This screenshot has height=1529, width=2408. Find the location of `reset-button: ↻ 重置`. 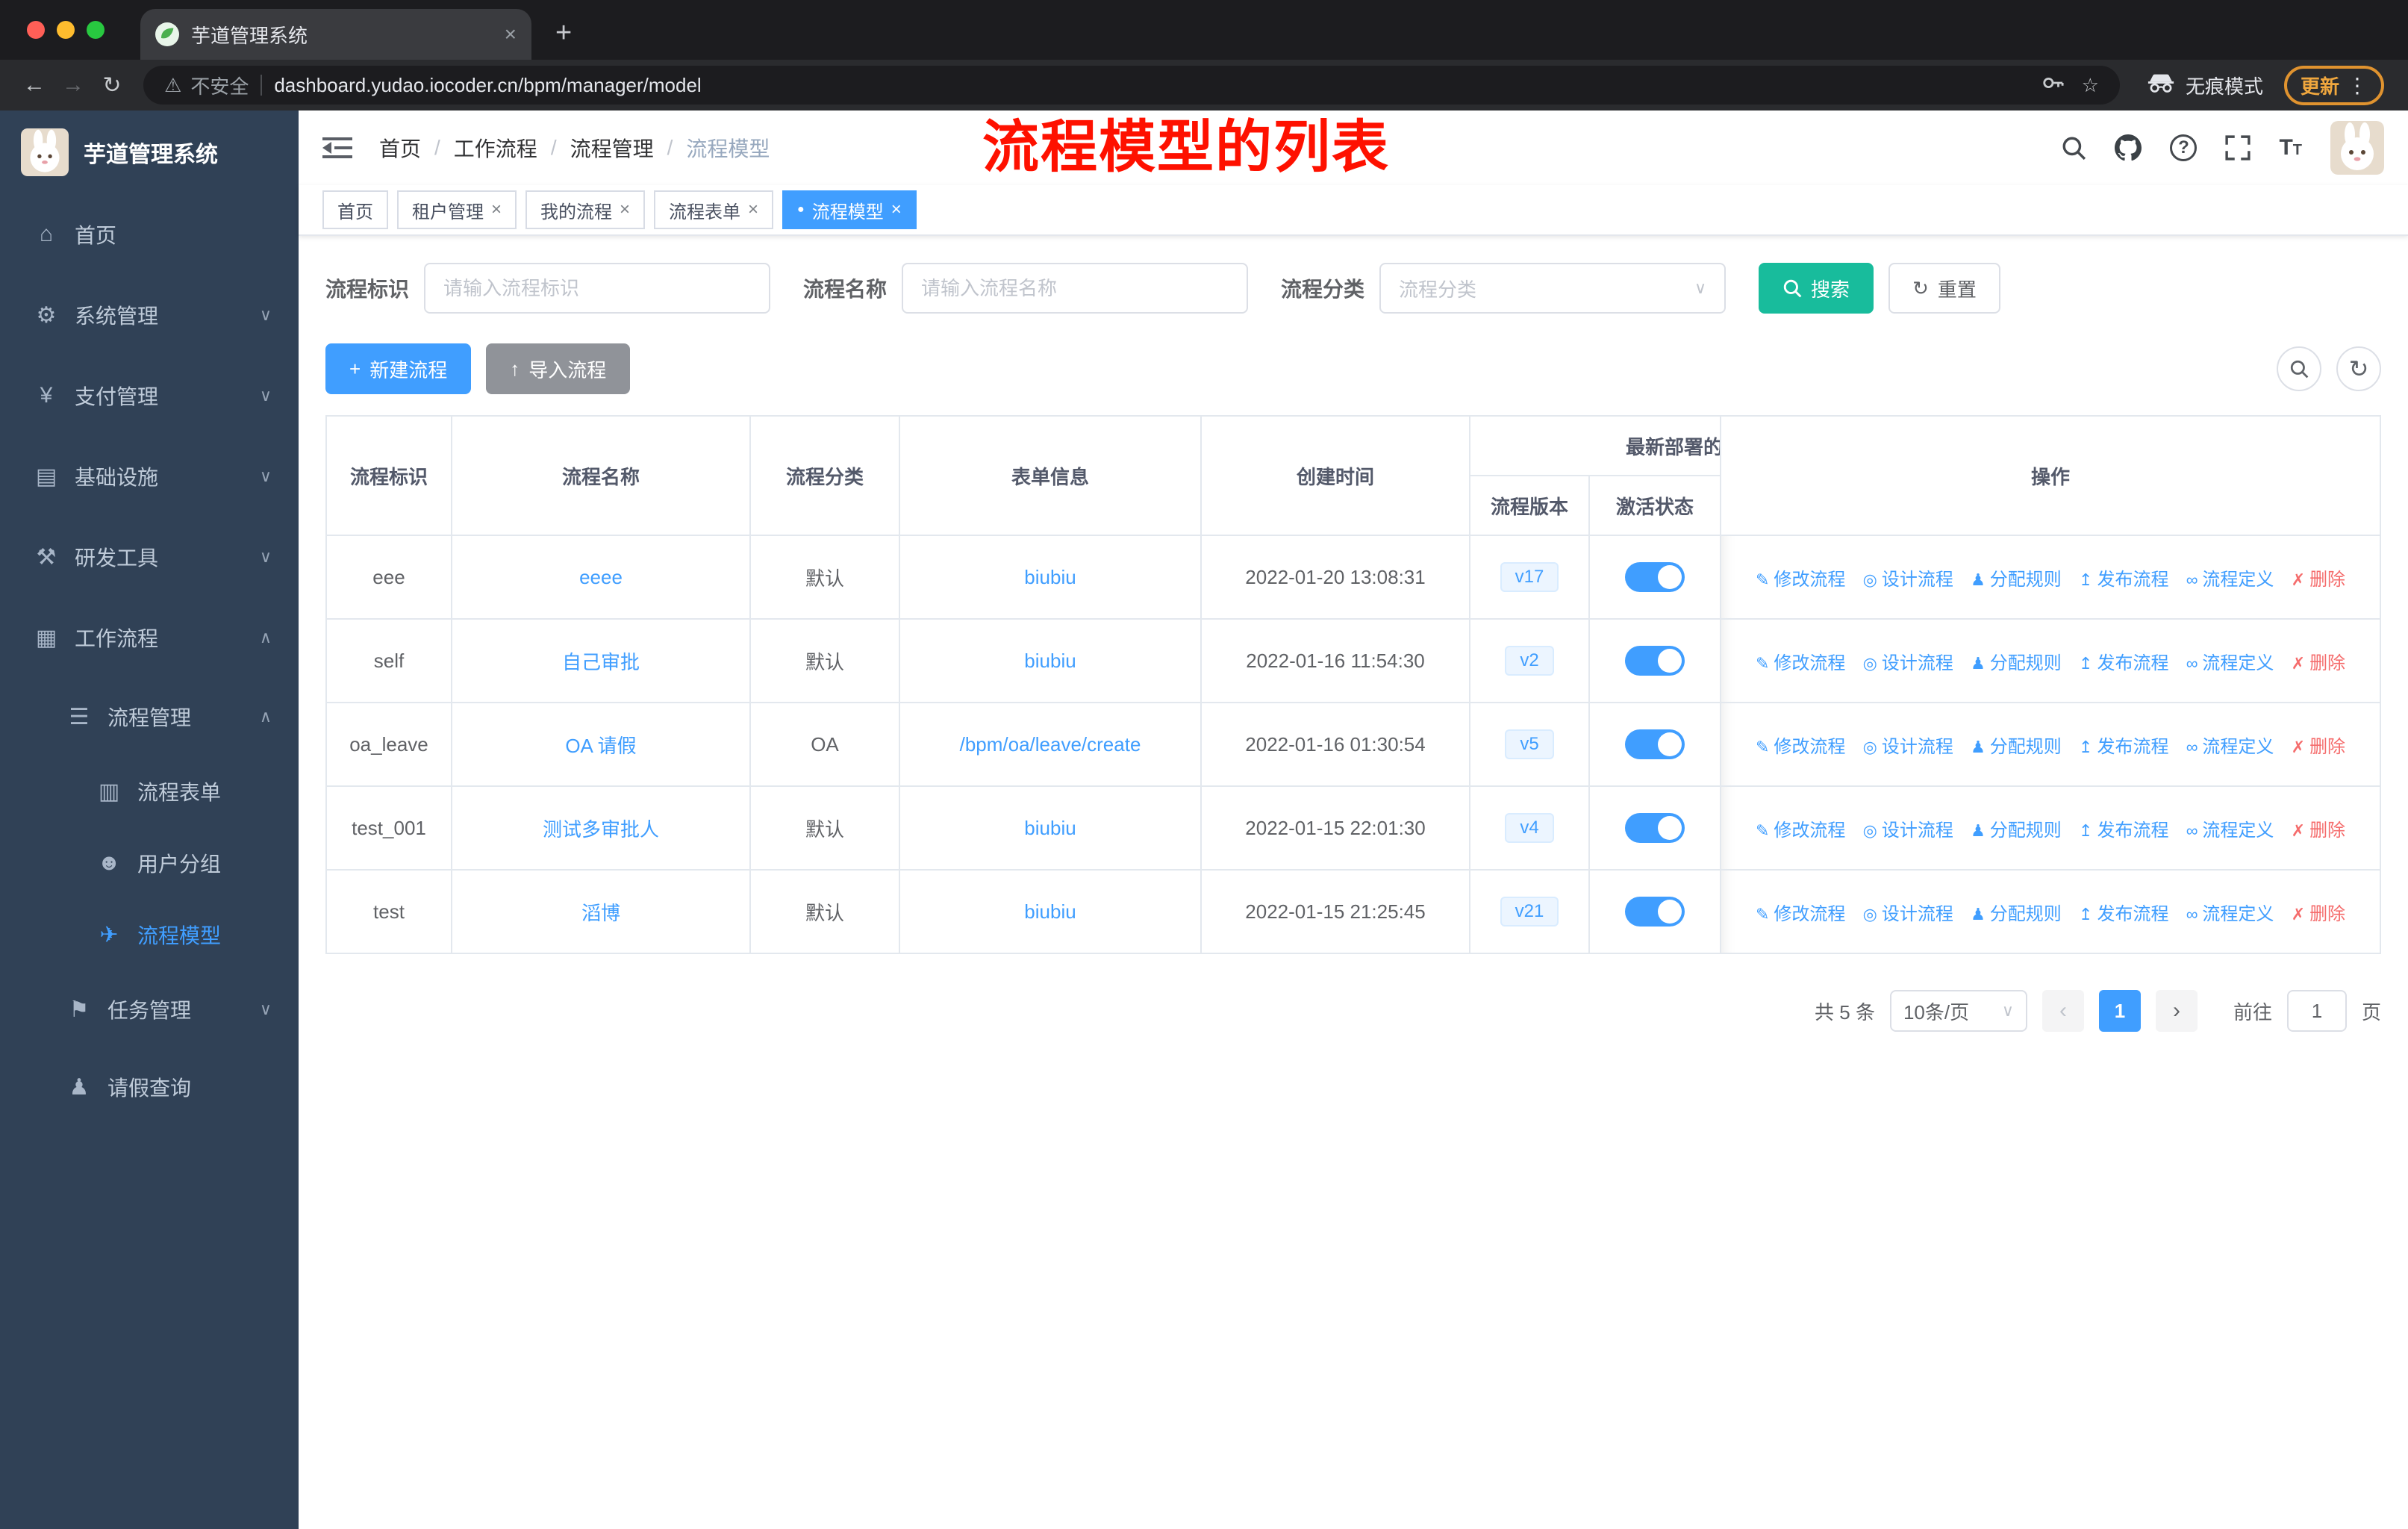

reset-button: ↻ 重置 is located at coordinates (1944, 289).